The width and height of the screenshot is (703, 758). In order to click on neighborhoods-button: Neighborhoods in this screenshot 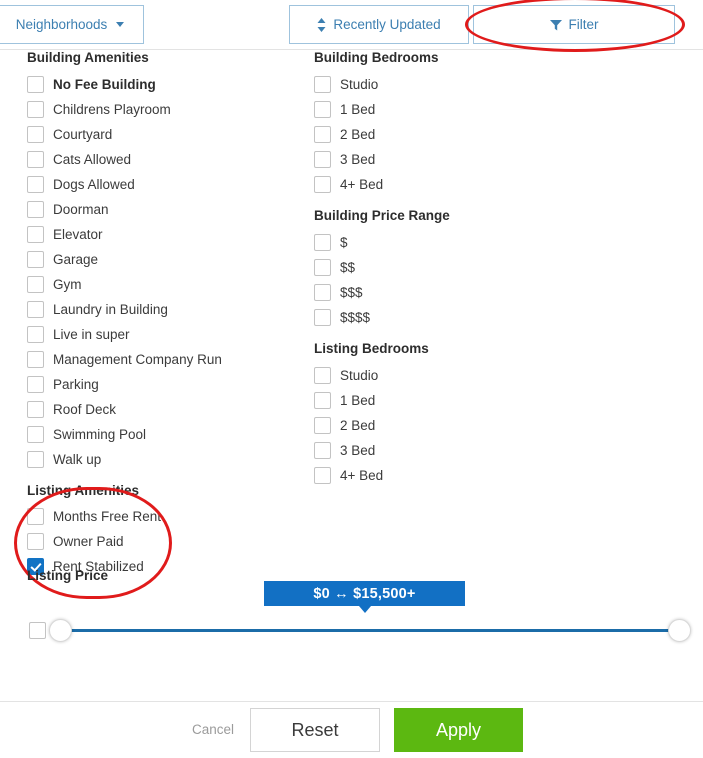, I will do `click(72, 24)`.